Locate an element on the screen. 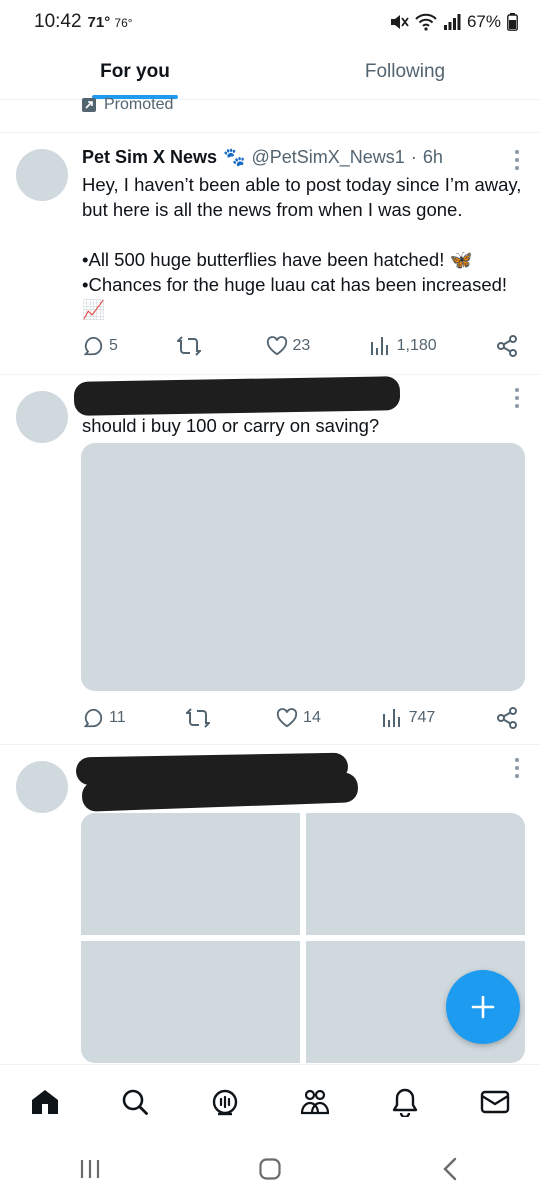 Image resolution: width=540 pixels, height=1200 pixels. like-count: 23 is located at coordinates (301, 345).